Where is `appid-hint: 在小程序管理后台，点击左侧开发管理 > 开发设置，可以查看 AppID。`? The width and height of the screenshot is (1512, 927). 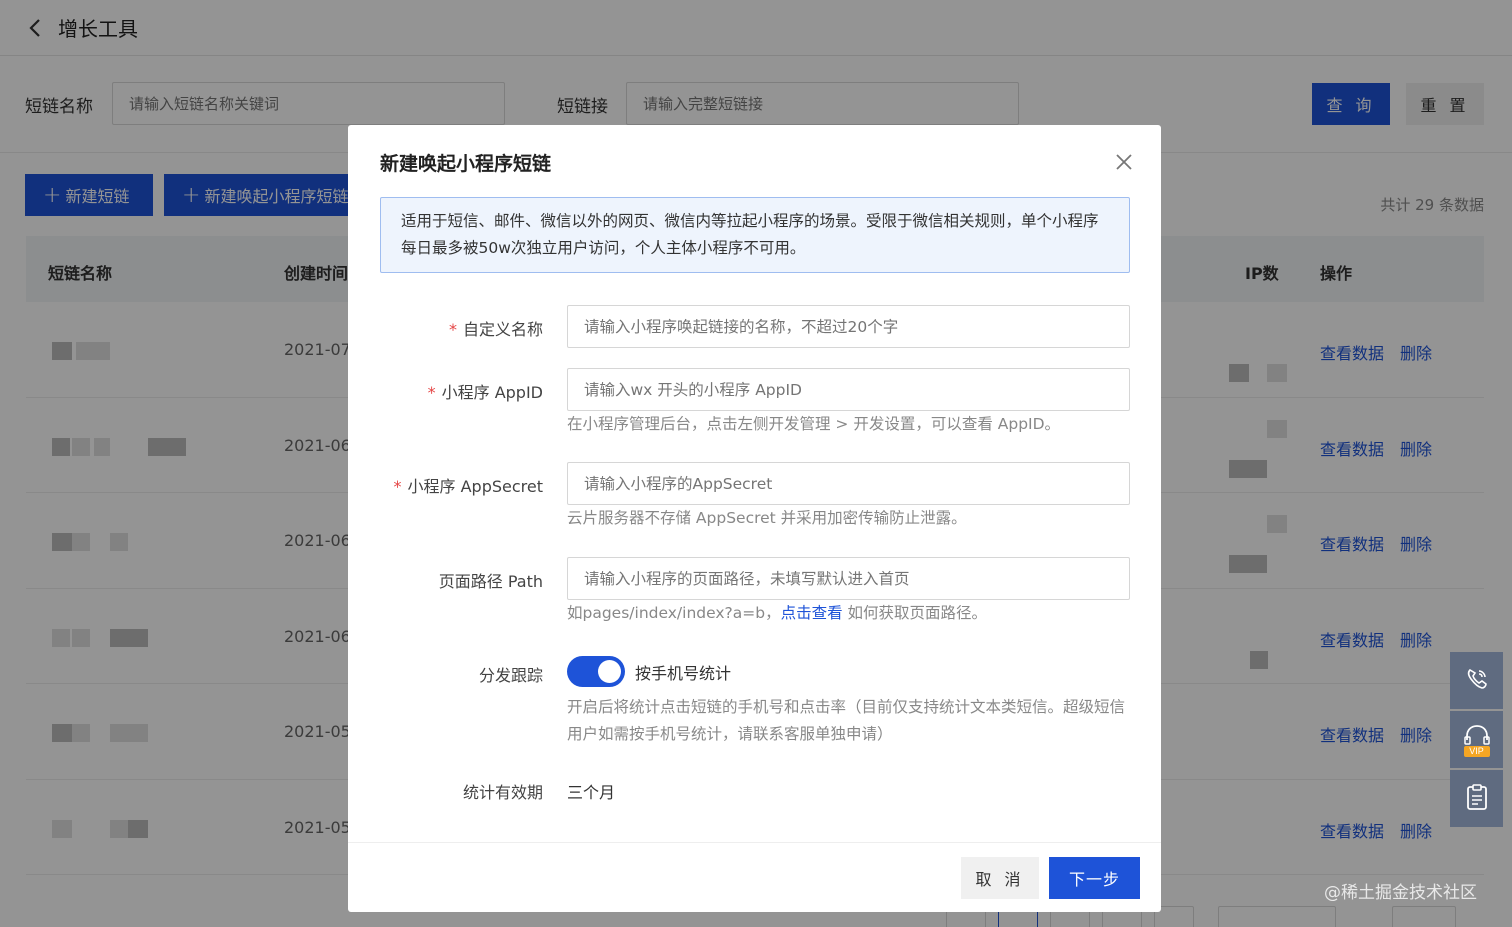 appid-hint: 在小程序管理后台，点击左侧开发管理 > 开发设置，可以查看 AppID。 is located at coordinates (814, 424).